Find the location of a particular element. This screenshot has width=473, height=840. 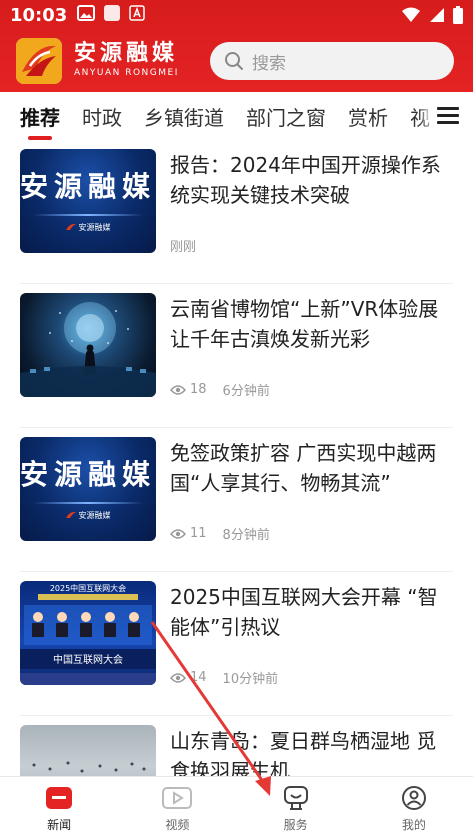

news-meta: 14 10分钟前 is located at coordinates (224, 677).